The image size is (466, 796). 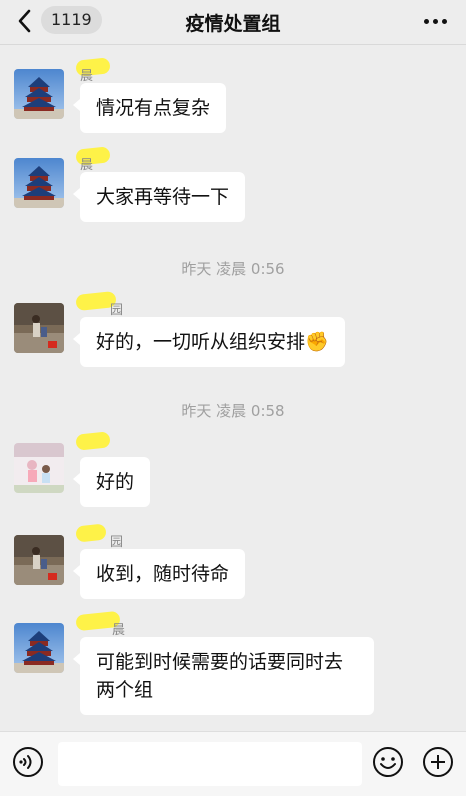 What do you see at coordinates (438, 762) in the screenshot?
I see `plus-icon` at bounding box center [438, 762].